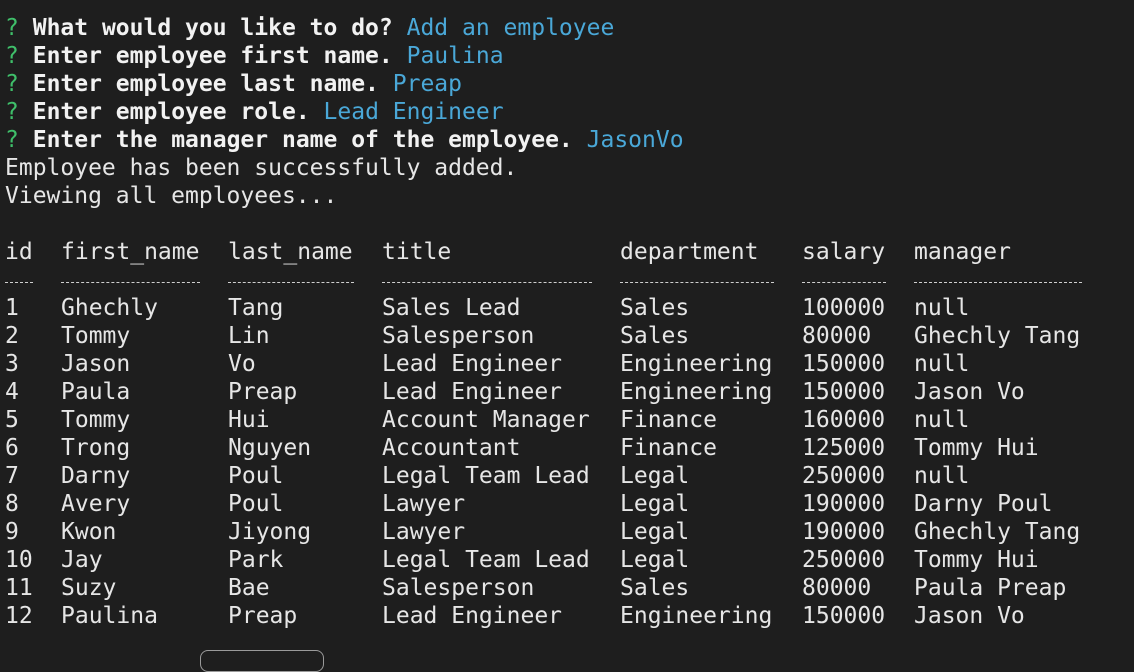 The width and height of the screenshot is (1134, 672). What do you see at coordinates (19, 252) in the screenshot?
I see `column-header-id: id` at bounding box center [19, 252].